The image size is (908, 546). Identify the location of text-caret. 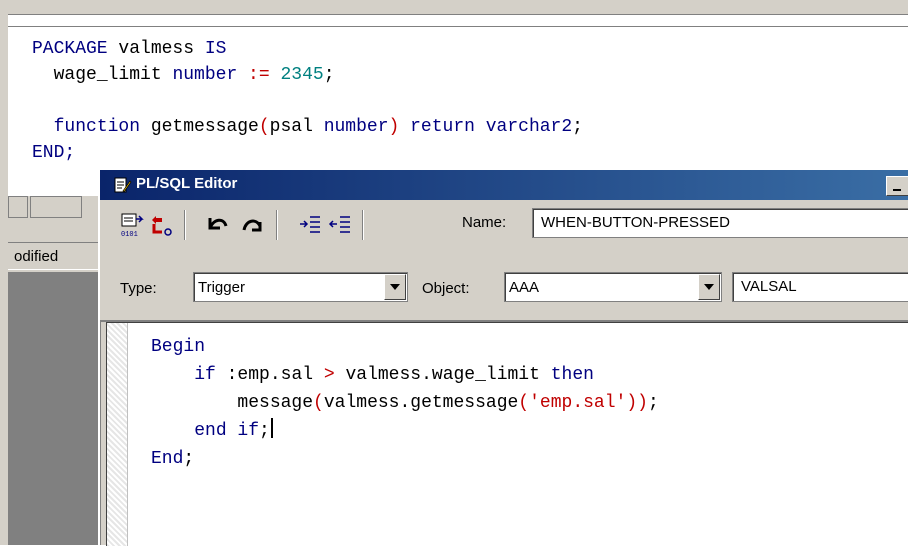
(271, 428).